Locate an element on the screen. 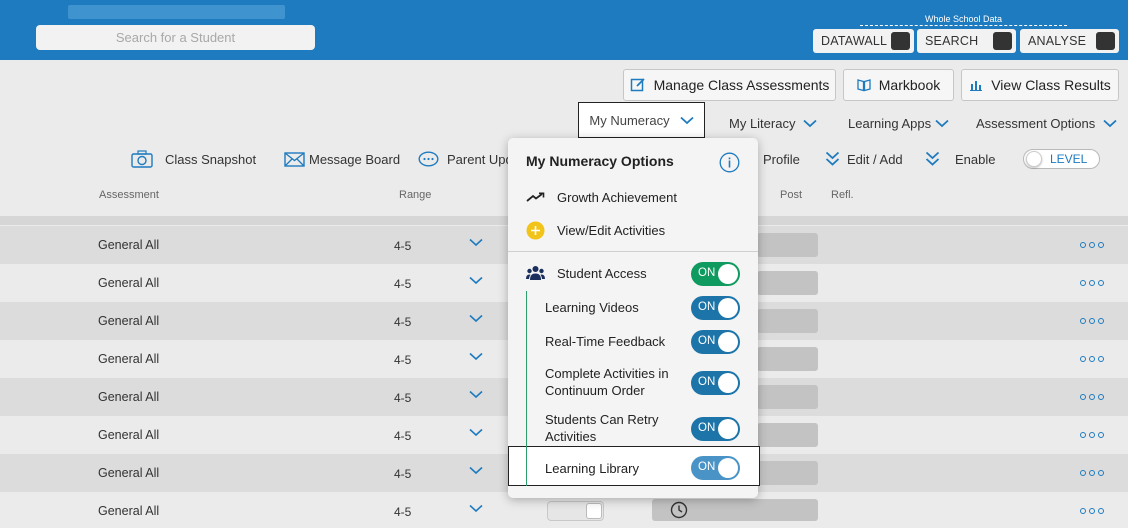  tab-my-literacy: My Literacy is located at coordinates (773, 123).